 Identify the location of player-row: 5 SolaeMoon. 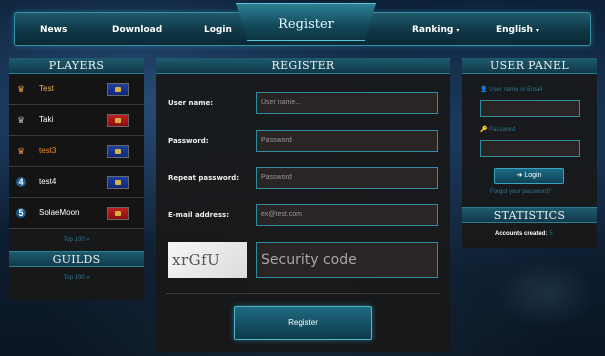
(76, 213).